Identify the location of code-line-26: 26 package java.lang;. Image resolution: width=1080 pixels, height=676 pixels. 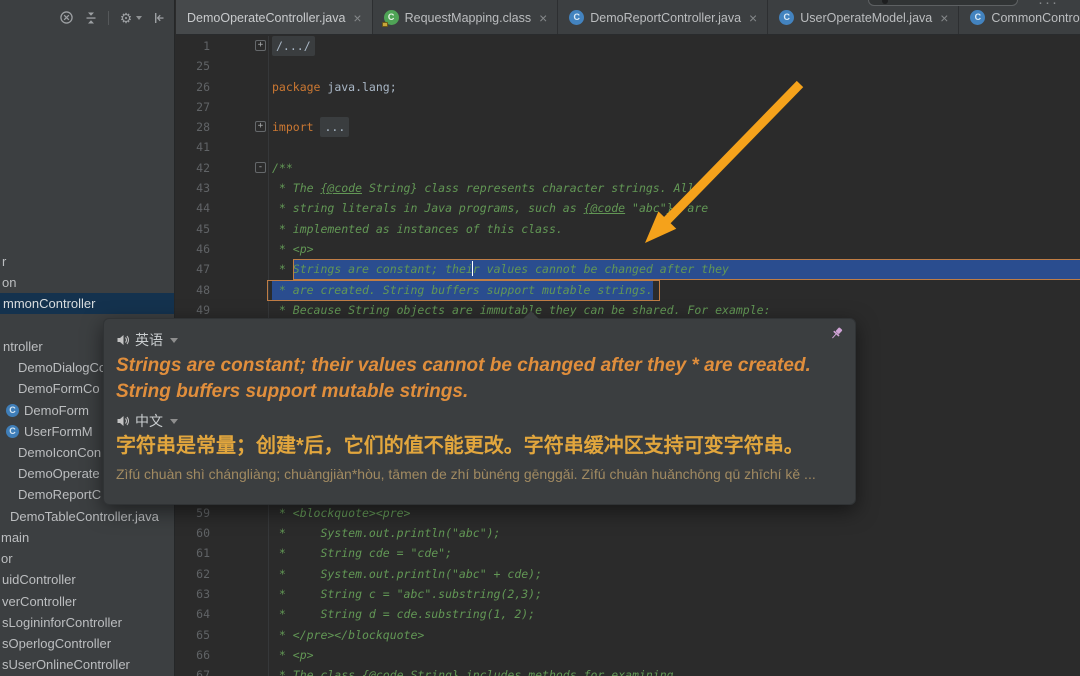
(628, 86).